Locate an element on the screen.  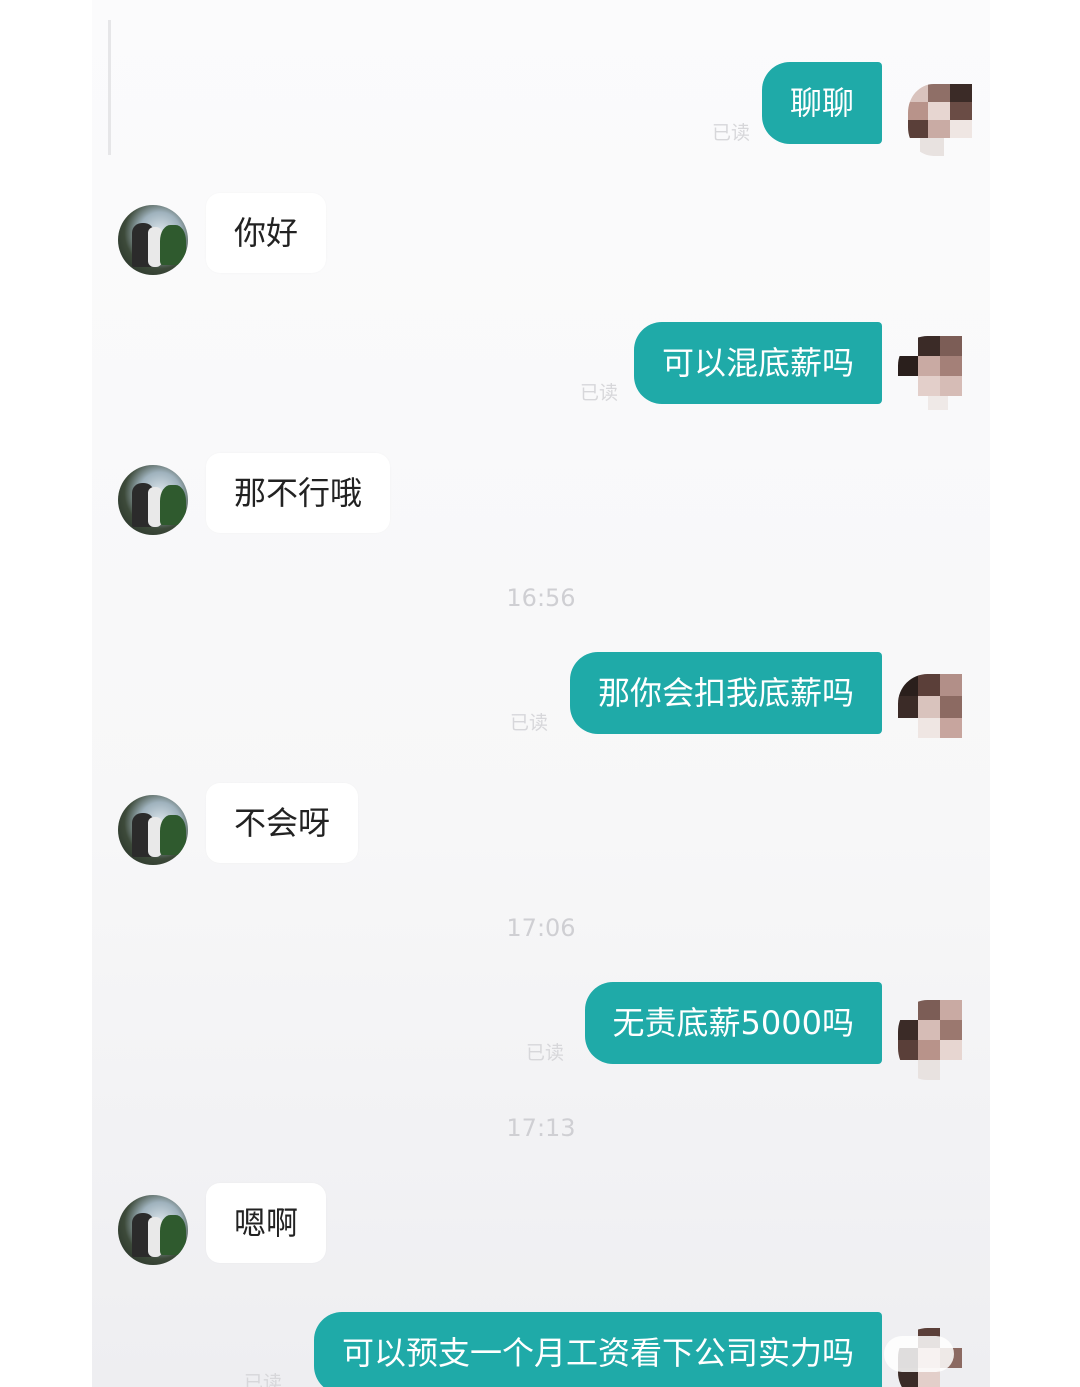
left-edge-divider is located at coordinates (109, 87).